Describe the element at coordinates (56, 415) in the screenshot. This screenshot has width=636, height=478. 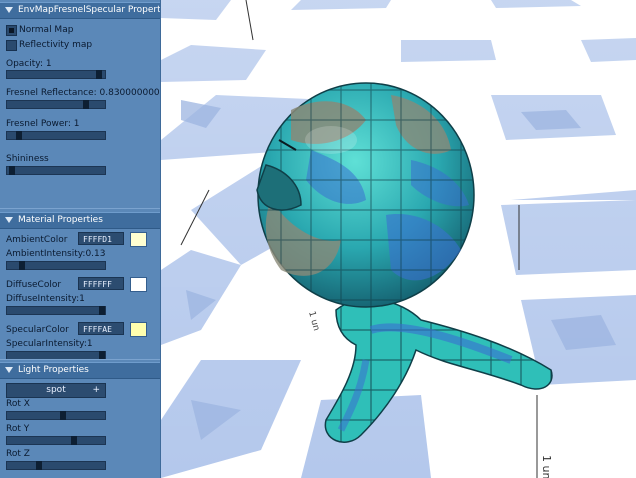
I see `rot-x-slider` at that location.